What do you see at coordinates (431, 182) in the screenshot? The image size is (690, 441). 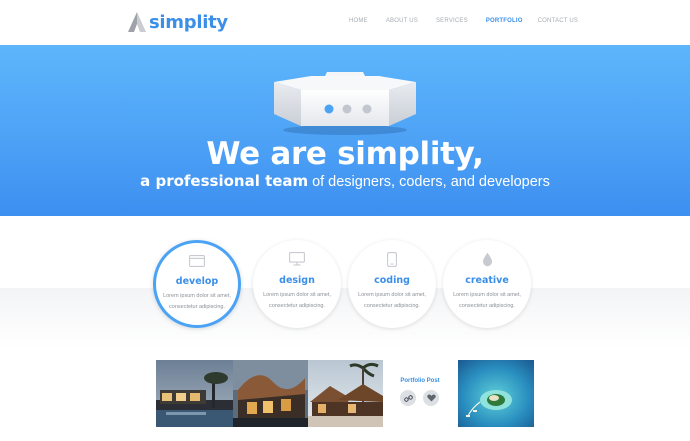 I see `hero-subtitle-rest: of designers, coders, and developers` at bounding box center [431, 182].